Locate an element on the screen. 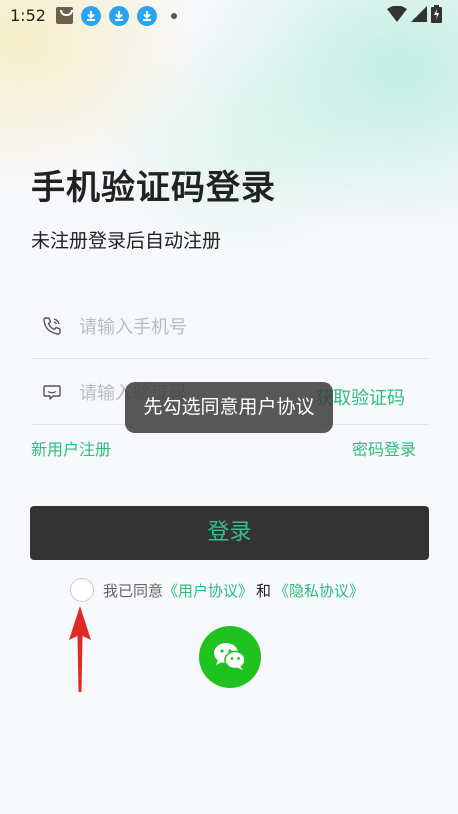 This screenshot has height=814, width=458. red-arrow-annotation is located at coordinates (80, 649).